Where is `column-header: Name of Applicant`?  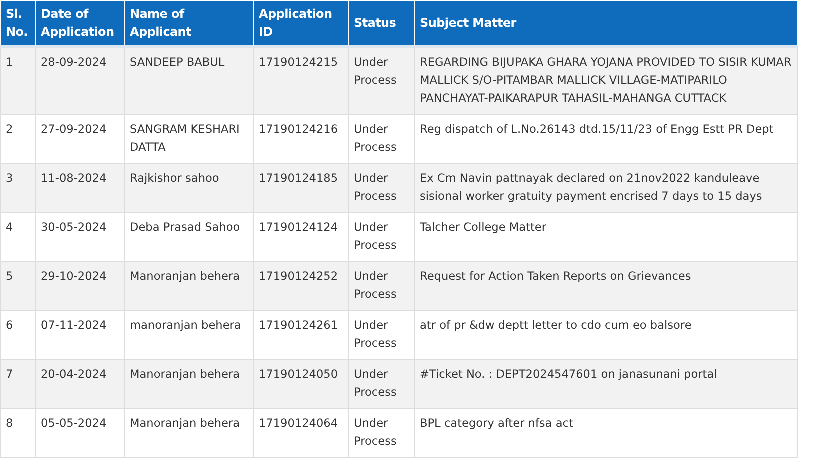
column-header: Name of Applicant is located at coordinates (189, 23).